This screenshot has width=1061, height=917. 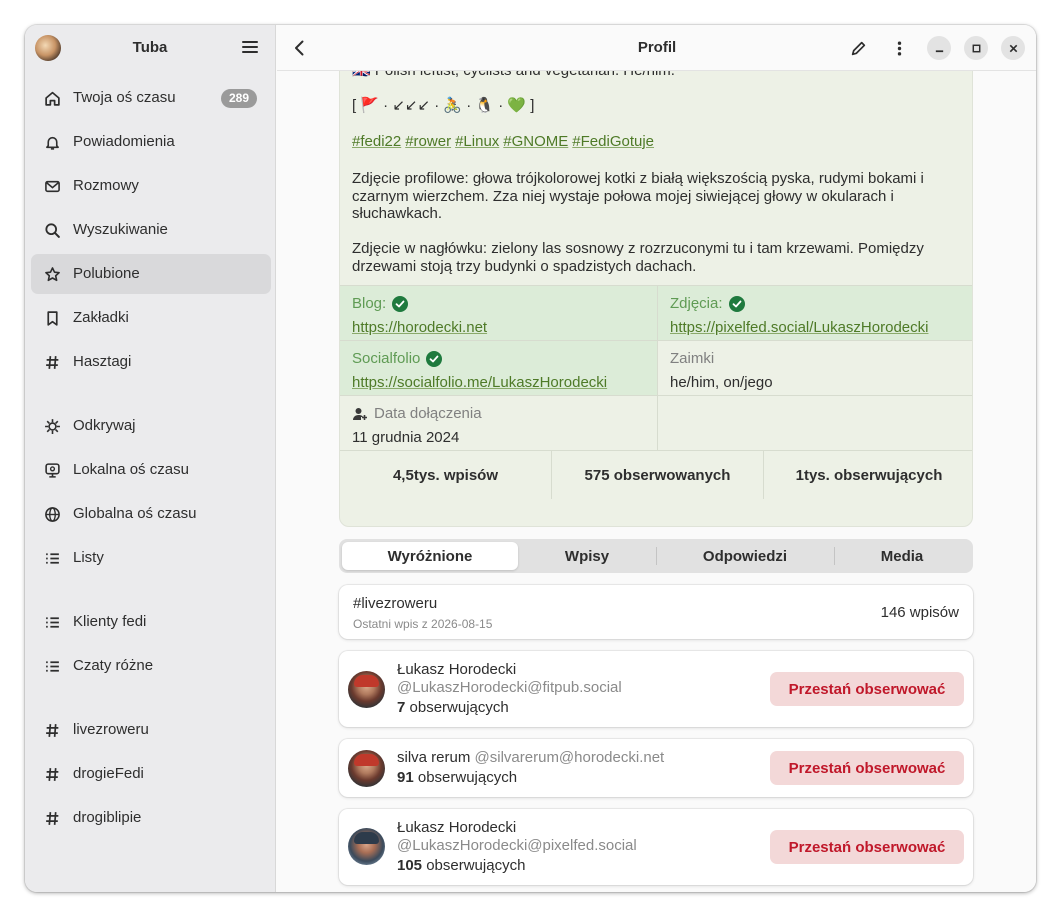 What do you see at coordinates (430, 556) in the screenshot?
I see `tab-featured: Wyróżnione` at bounding box center [430, 556].